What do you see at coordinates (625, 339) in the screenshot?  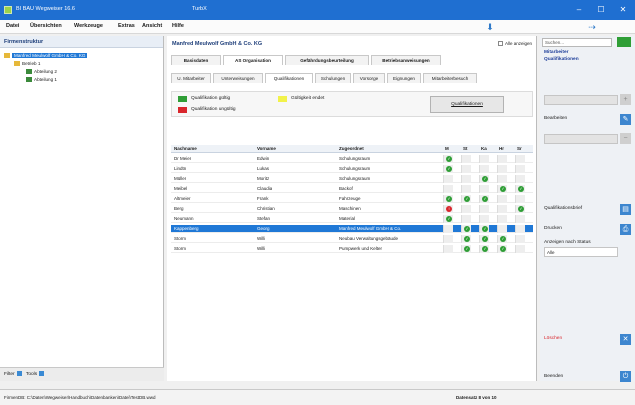 I see `delete-button: ✕` at bounding box center [625, 339].